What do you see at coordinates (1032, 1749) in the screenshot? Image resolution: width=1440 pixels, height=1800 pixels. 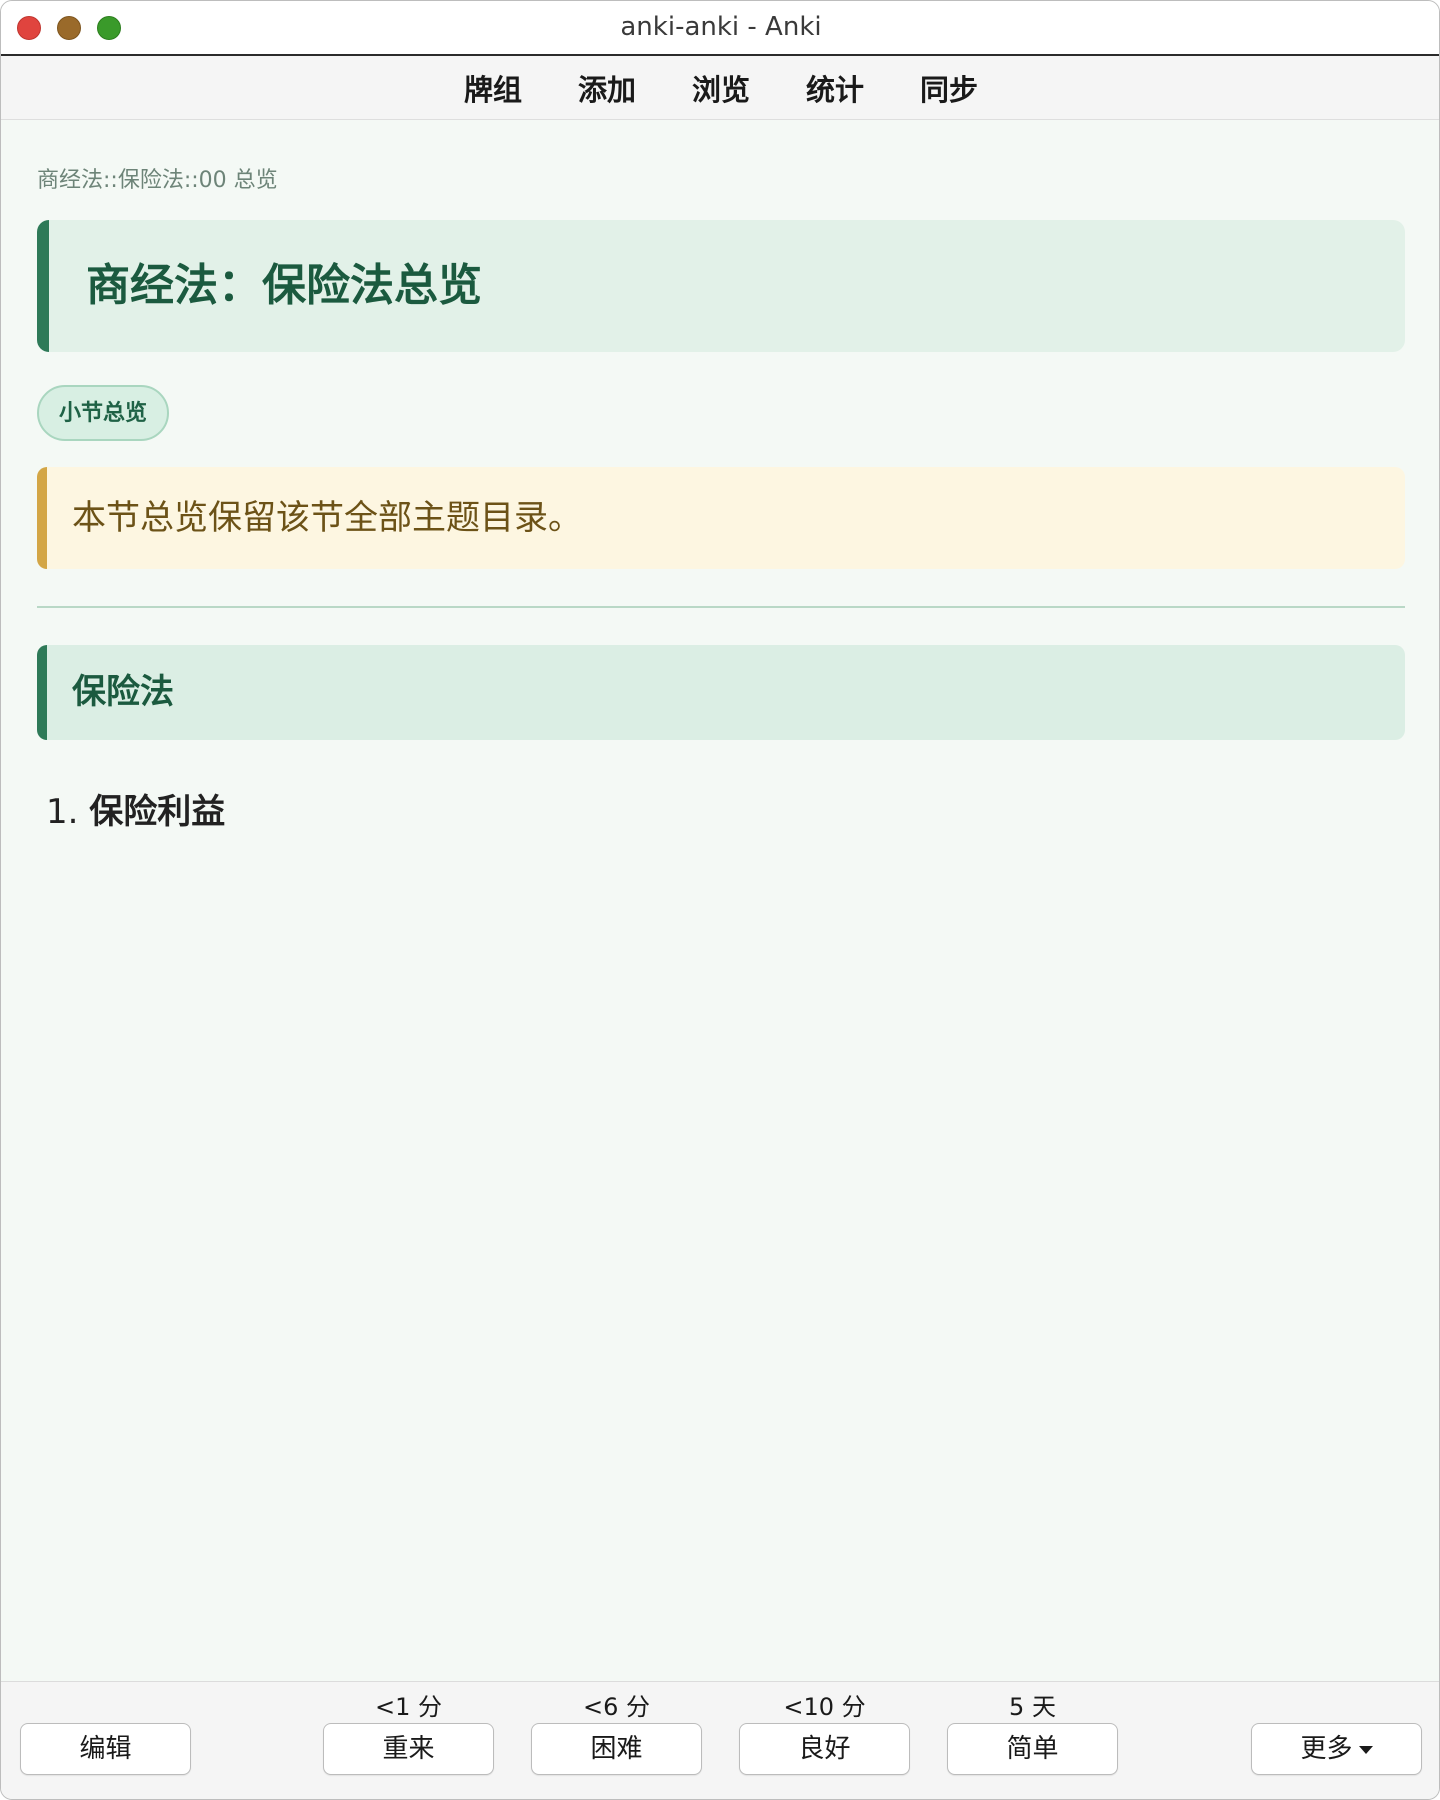 I see `easy-button: 简单` at bounding box center [1032, 1749].